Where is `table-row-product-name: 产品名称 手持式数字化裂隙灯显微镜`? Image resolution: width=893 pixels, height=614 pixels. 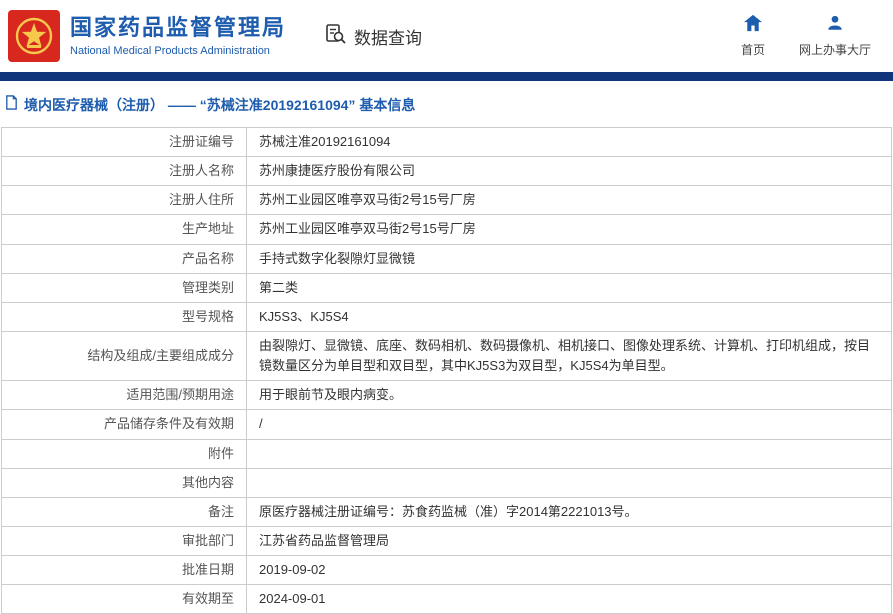 table-row-product-name: 产品名称 手持式数字化裂隙灯显微镜 is located at coordinates (446, 259).